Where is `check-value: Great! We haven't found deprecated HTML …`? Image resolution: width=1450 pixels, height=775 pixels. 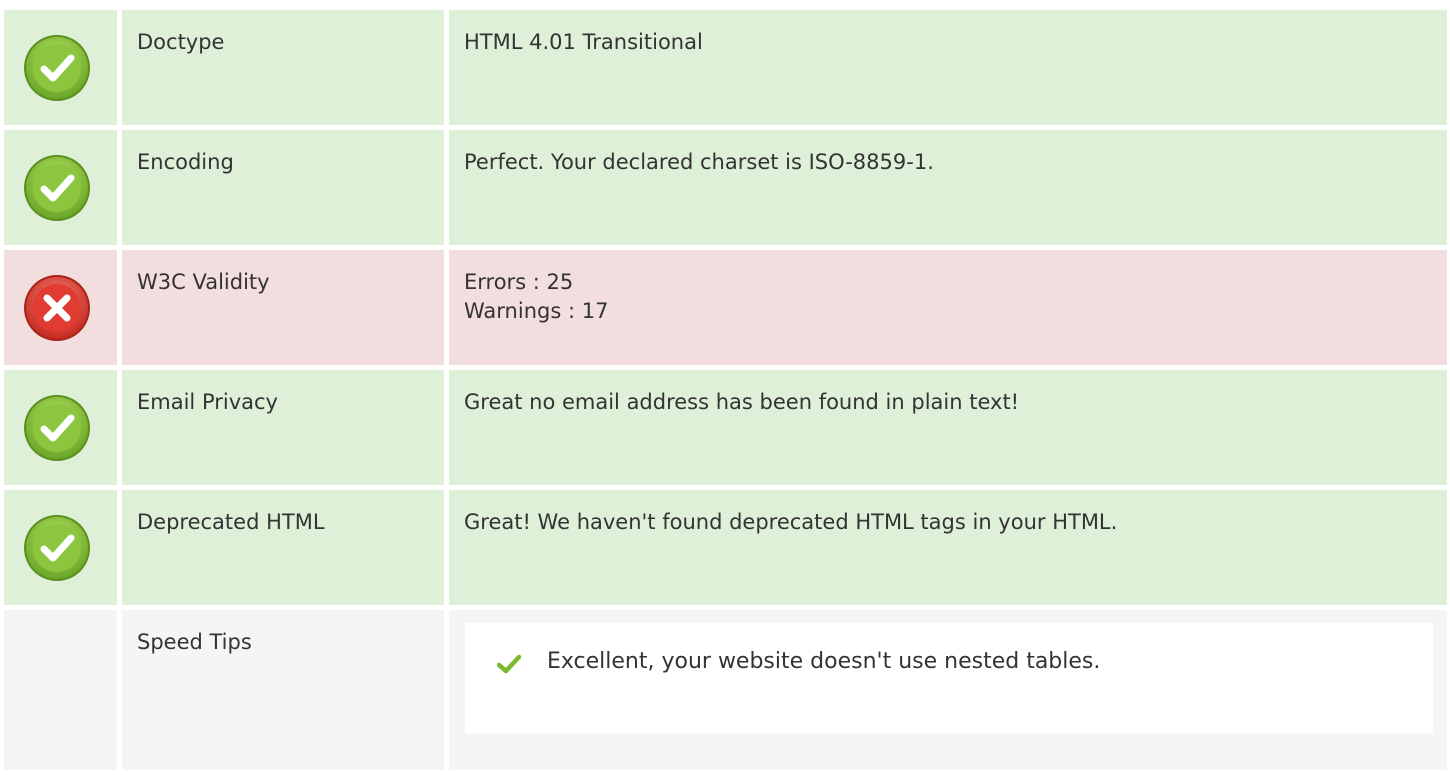
check-value: Great! We haven't found deprecated HTML … is located at coordinates (791, 522).